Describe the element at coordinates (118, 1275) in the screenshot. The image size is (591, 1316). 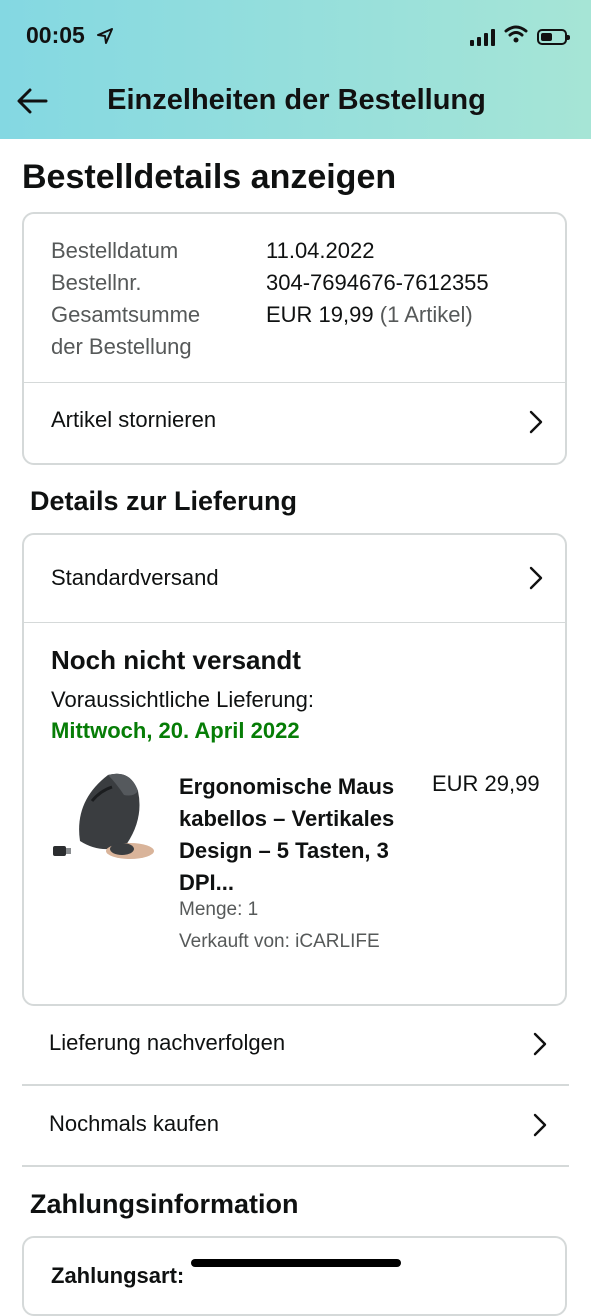
I see `payment-method-label: Zahlungsart:` at that location.